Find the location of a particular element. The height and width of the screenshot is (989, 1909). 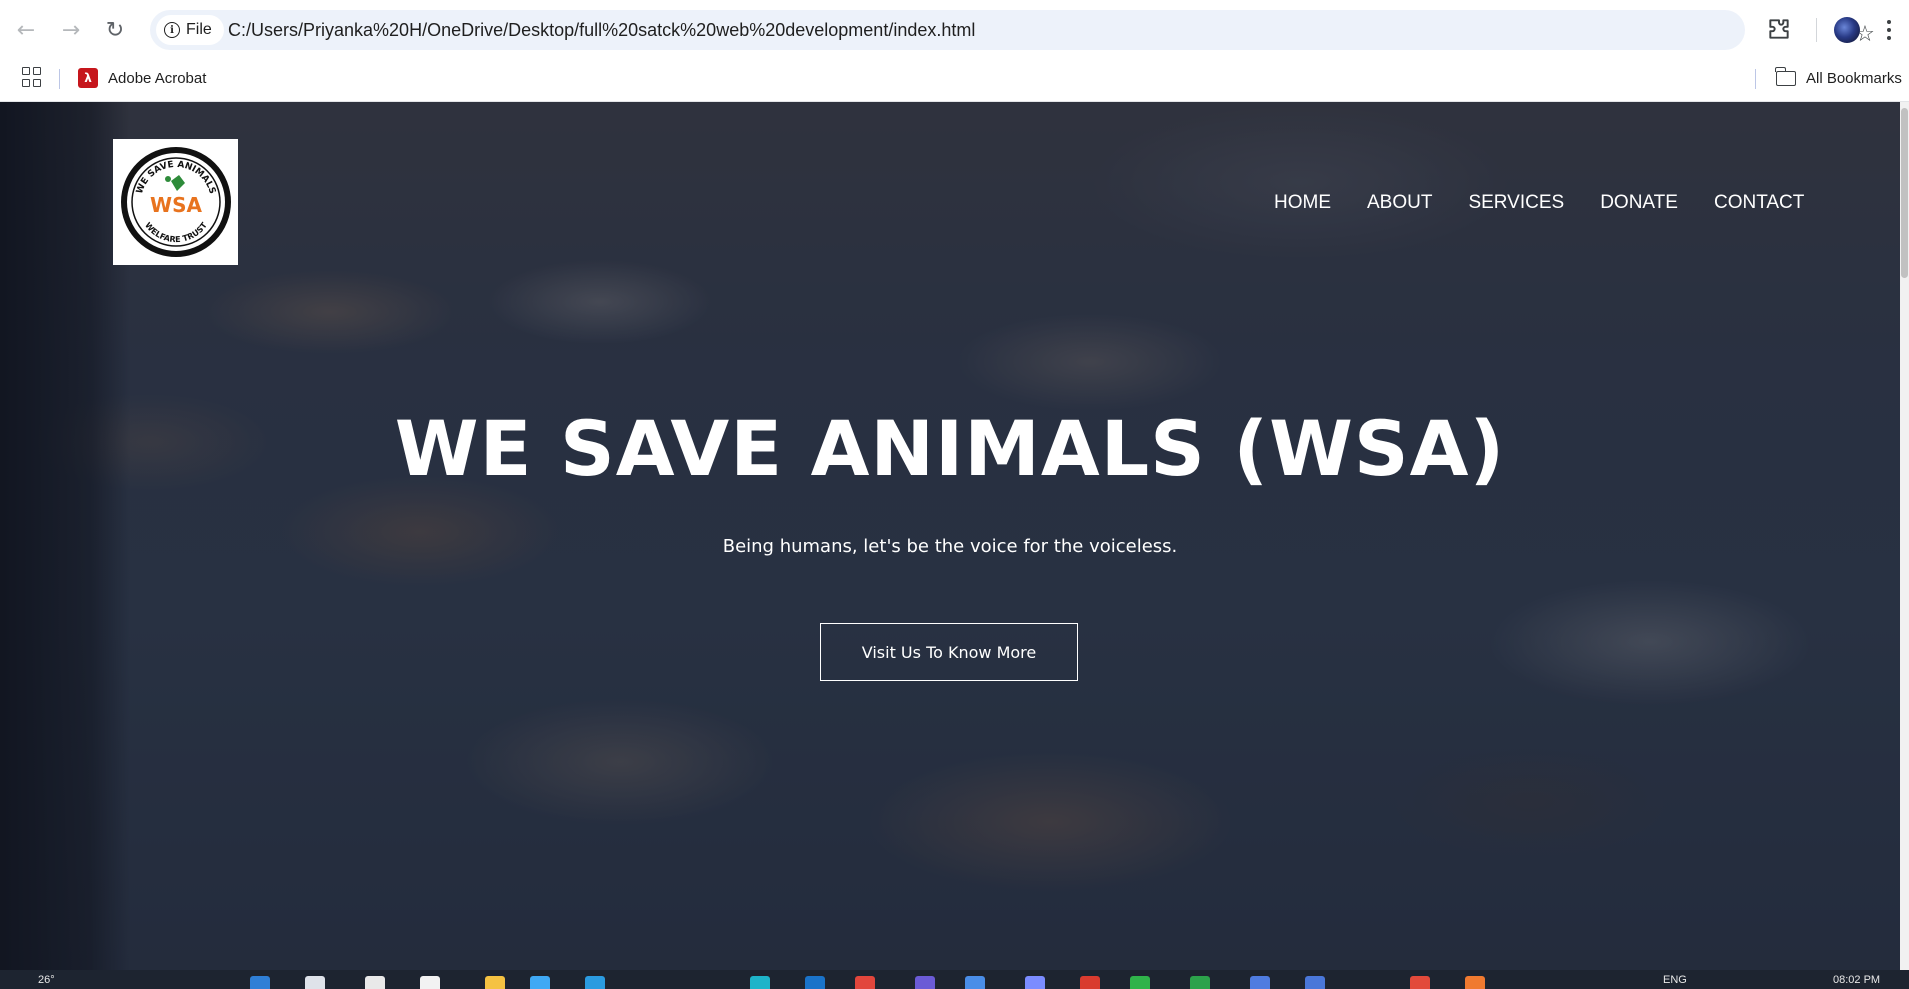

back-button: ← is located at coordinates (26, 30).